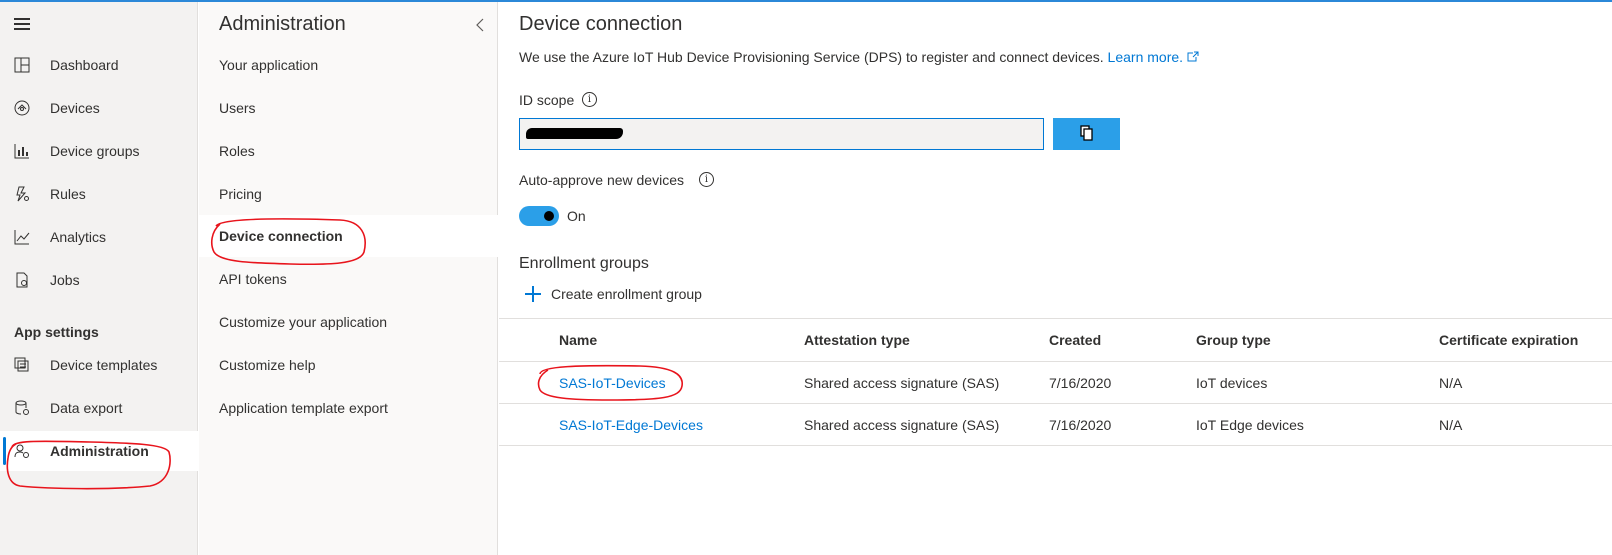 This screenshot has height=555, width=1612. Describe the element at coordinates (626, 294) in the screenshot. I see `create-enrollment-group-label: Create enrollment group` at that location.